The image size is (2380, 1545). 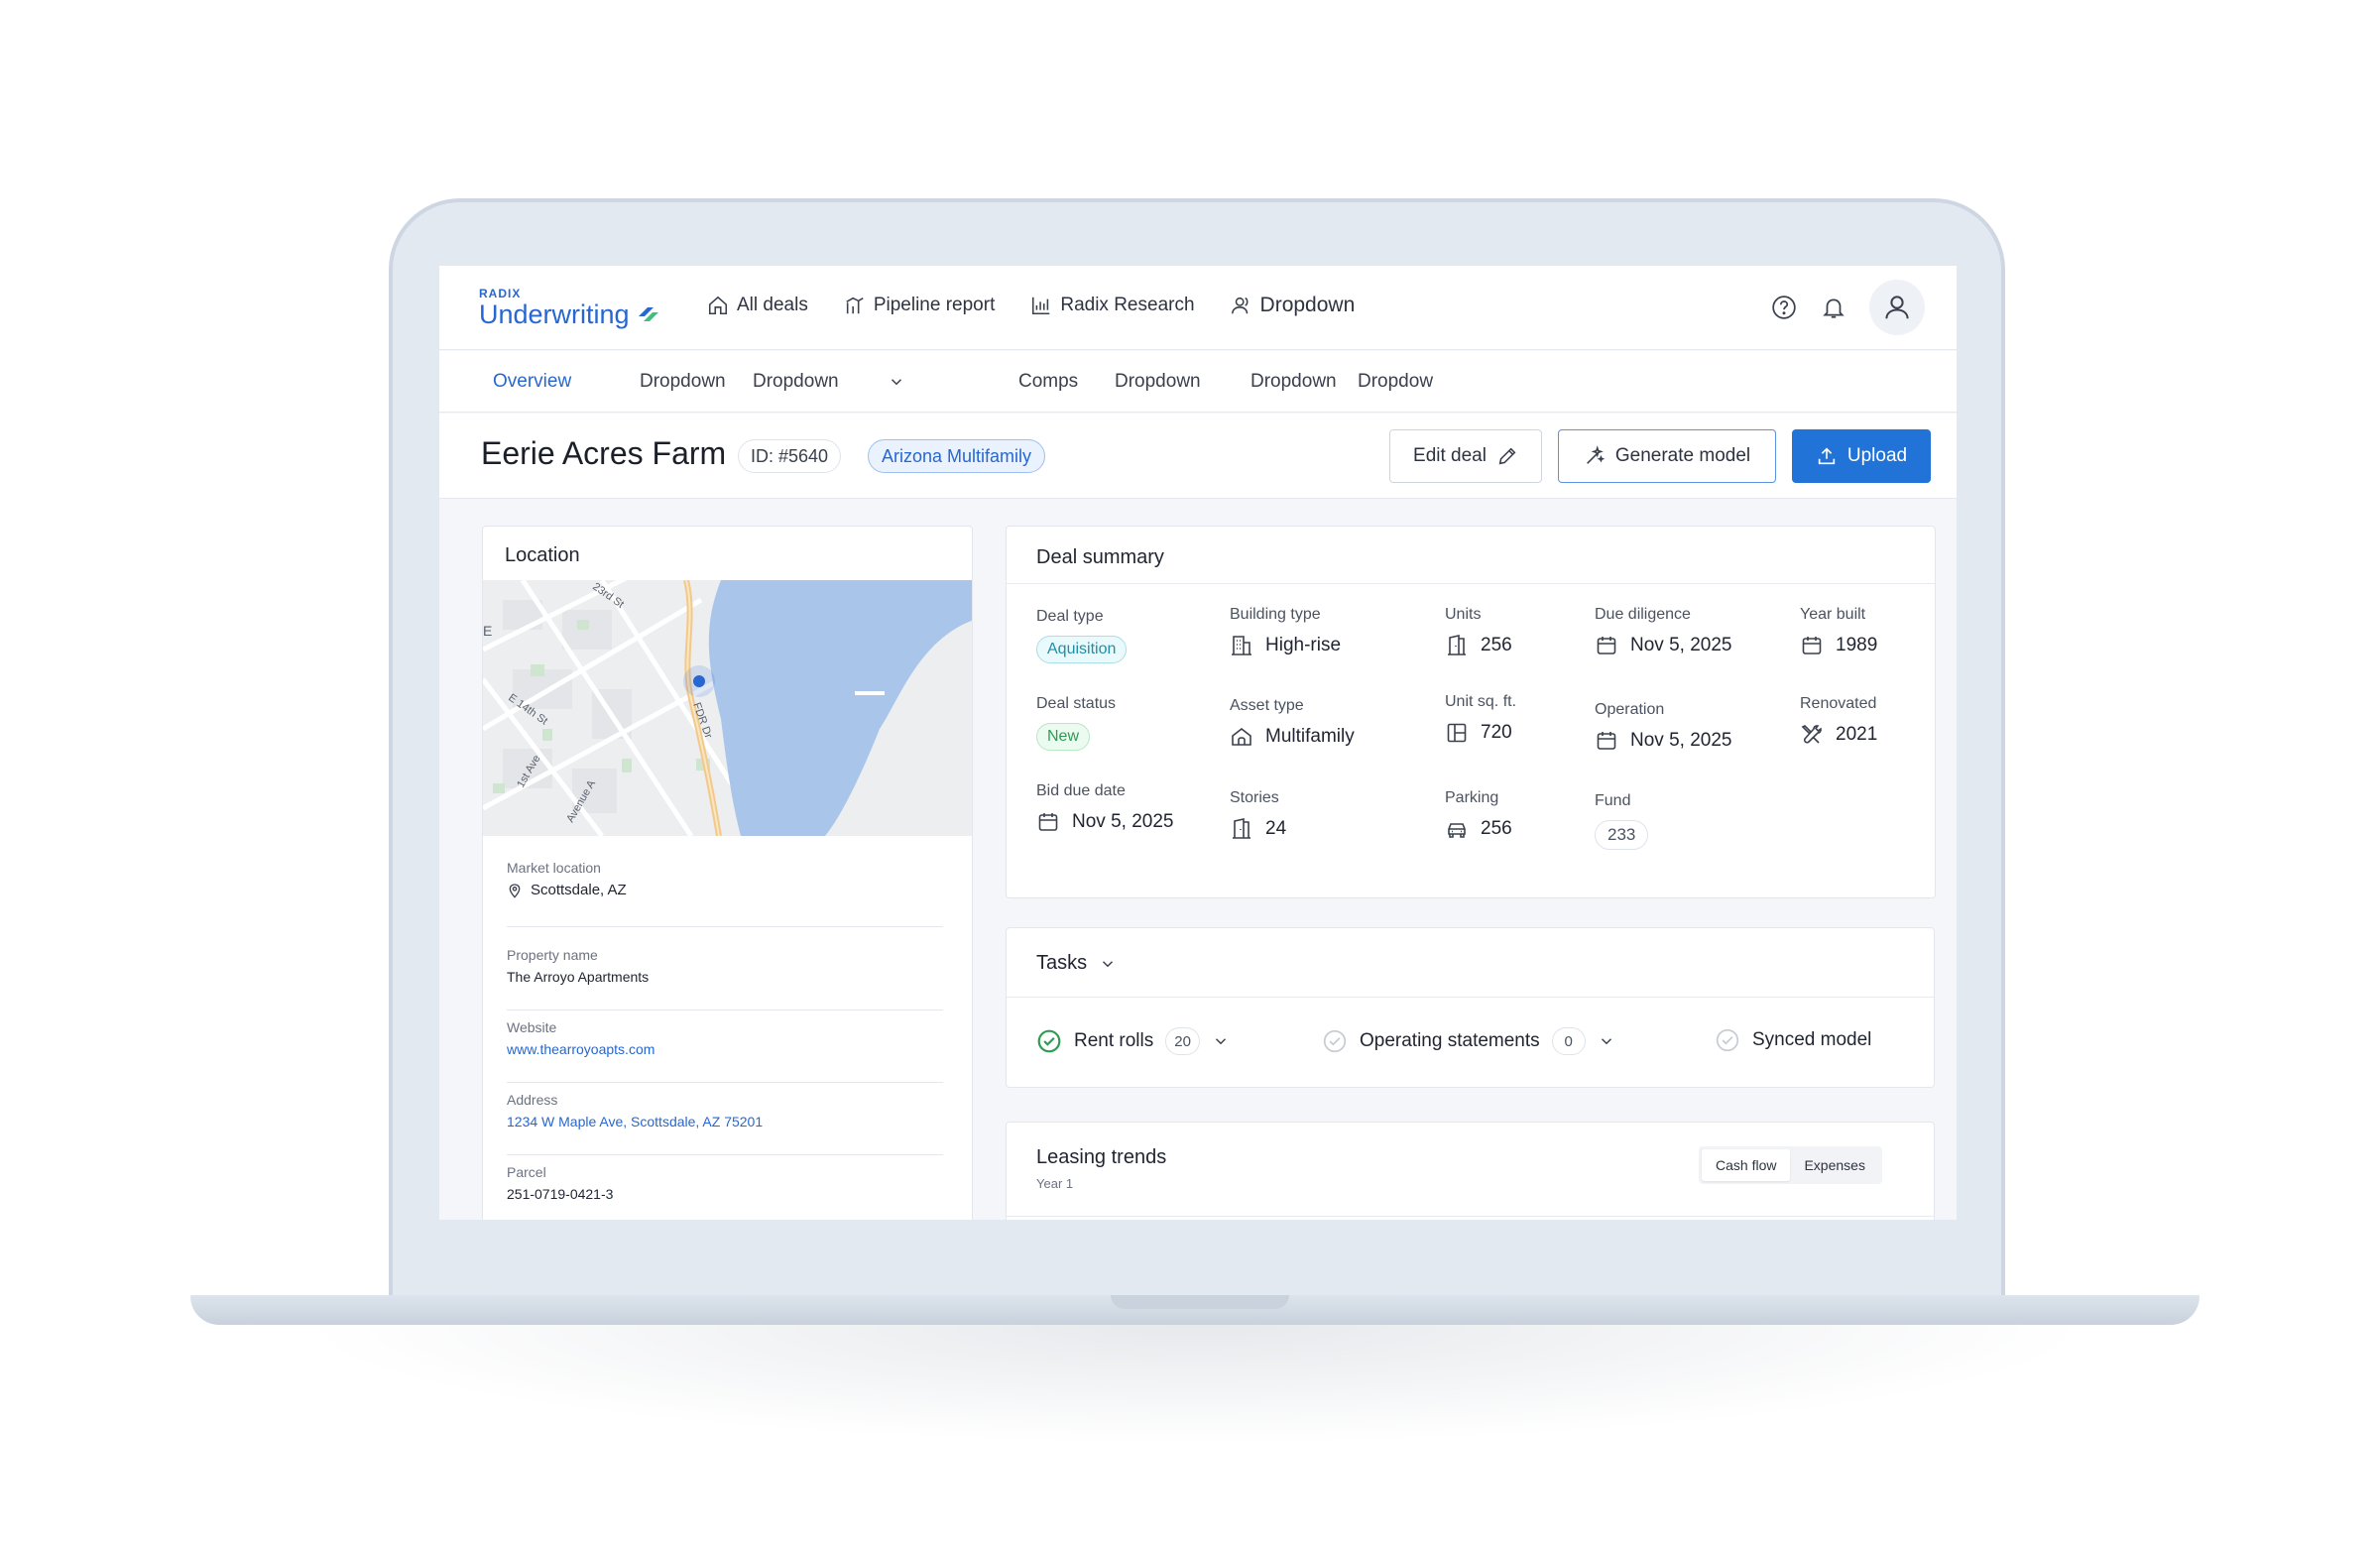 I want to click on app-logo: RADIX Underwriting, so click(x=570, y=308).